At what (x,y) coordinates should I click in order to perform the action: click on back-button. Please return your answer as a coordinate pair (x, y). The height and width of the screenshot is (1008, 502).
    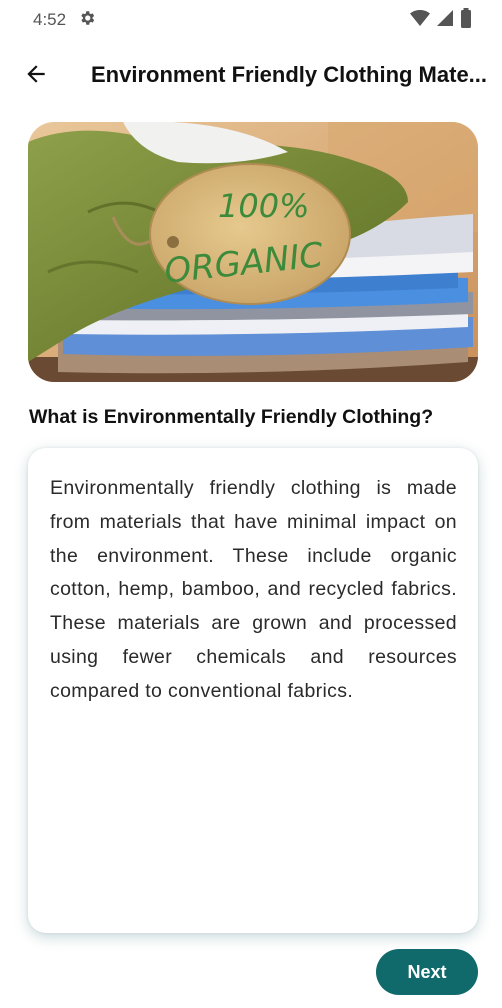
    Looking at the image, I should click on (36, 76).